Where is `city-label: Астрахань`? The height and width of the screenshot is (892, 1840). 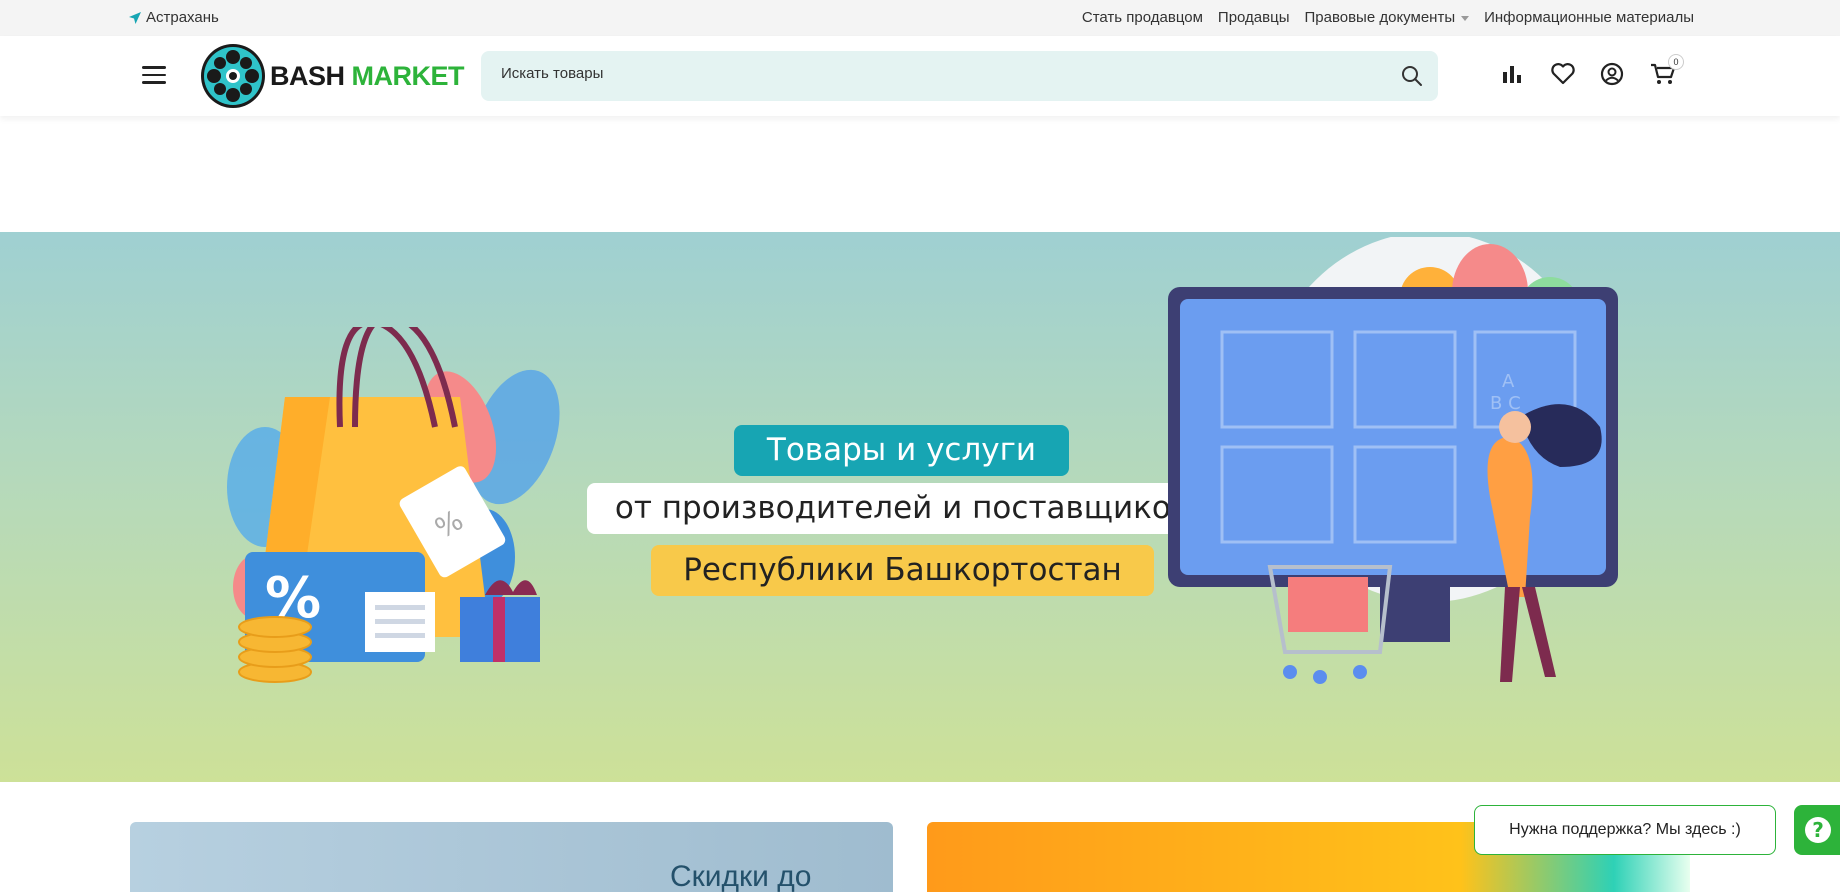
city-label: Астрахань is located at coordinates (182, 17).